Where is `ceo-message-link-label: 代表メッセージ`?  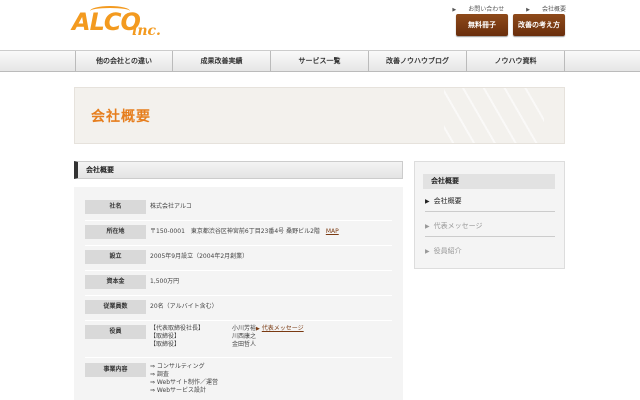
ceo-message-link-label: 代表メッセージ is located at coordinates (282, 328).